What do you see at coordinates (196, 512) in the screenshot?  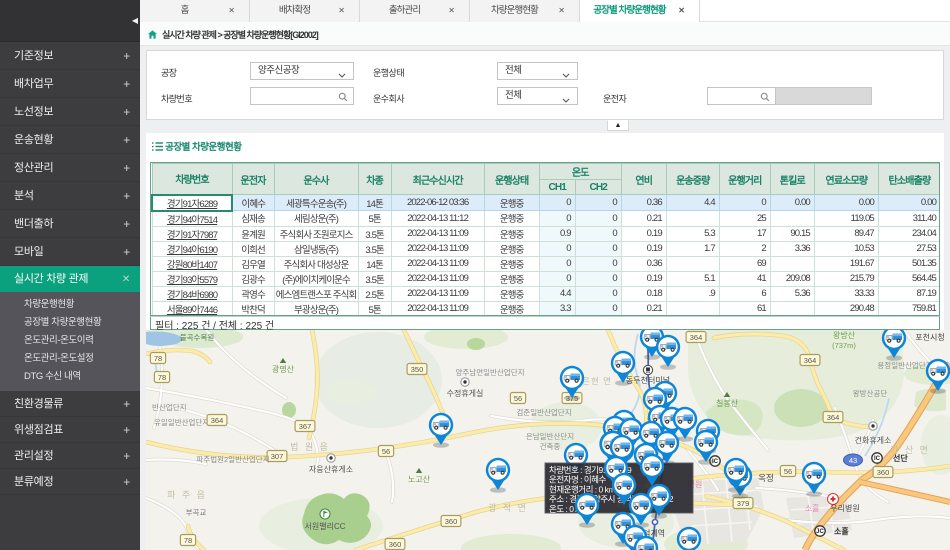 I see `svg-text: 부곡교` at bounding box center [196, 512].